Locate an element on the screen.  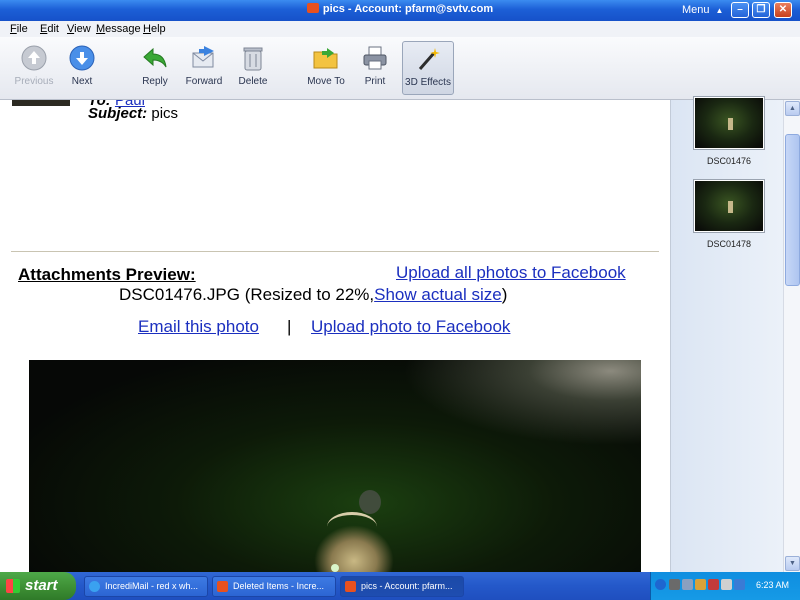
window-title: pics - Account: pfarm@svtv.com is located at coordinates (400, 9).